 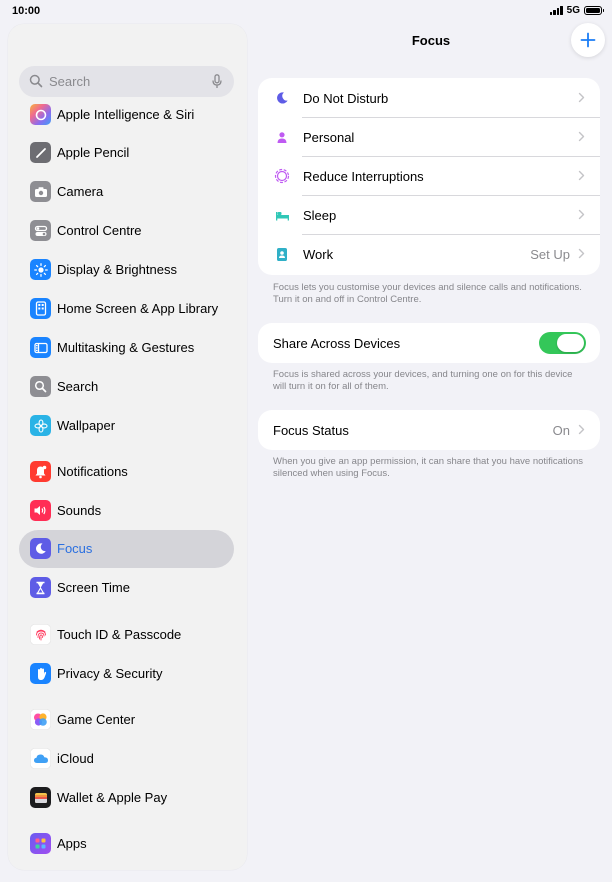 I want to click on multitasking-icon, so click(x=40, y=347).